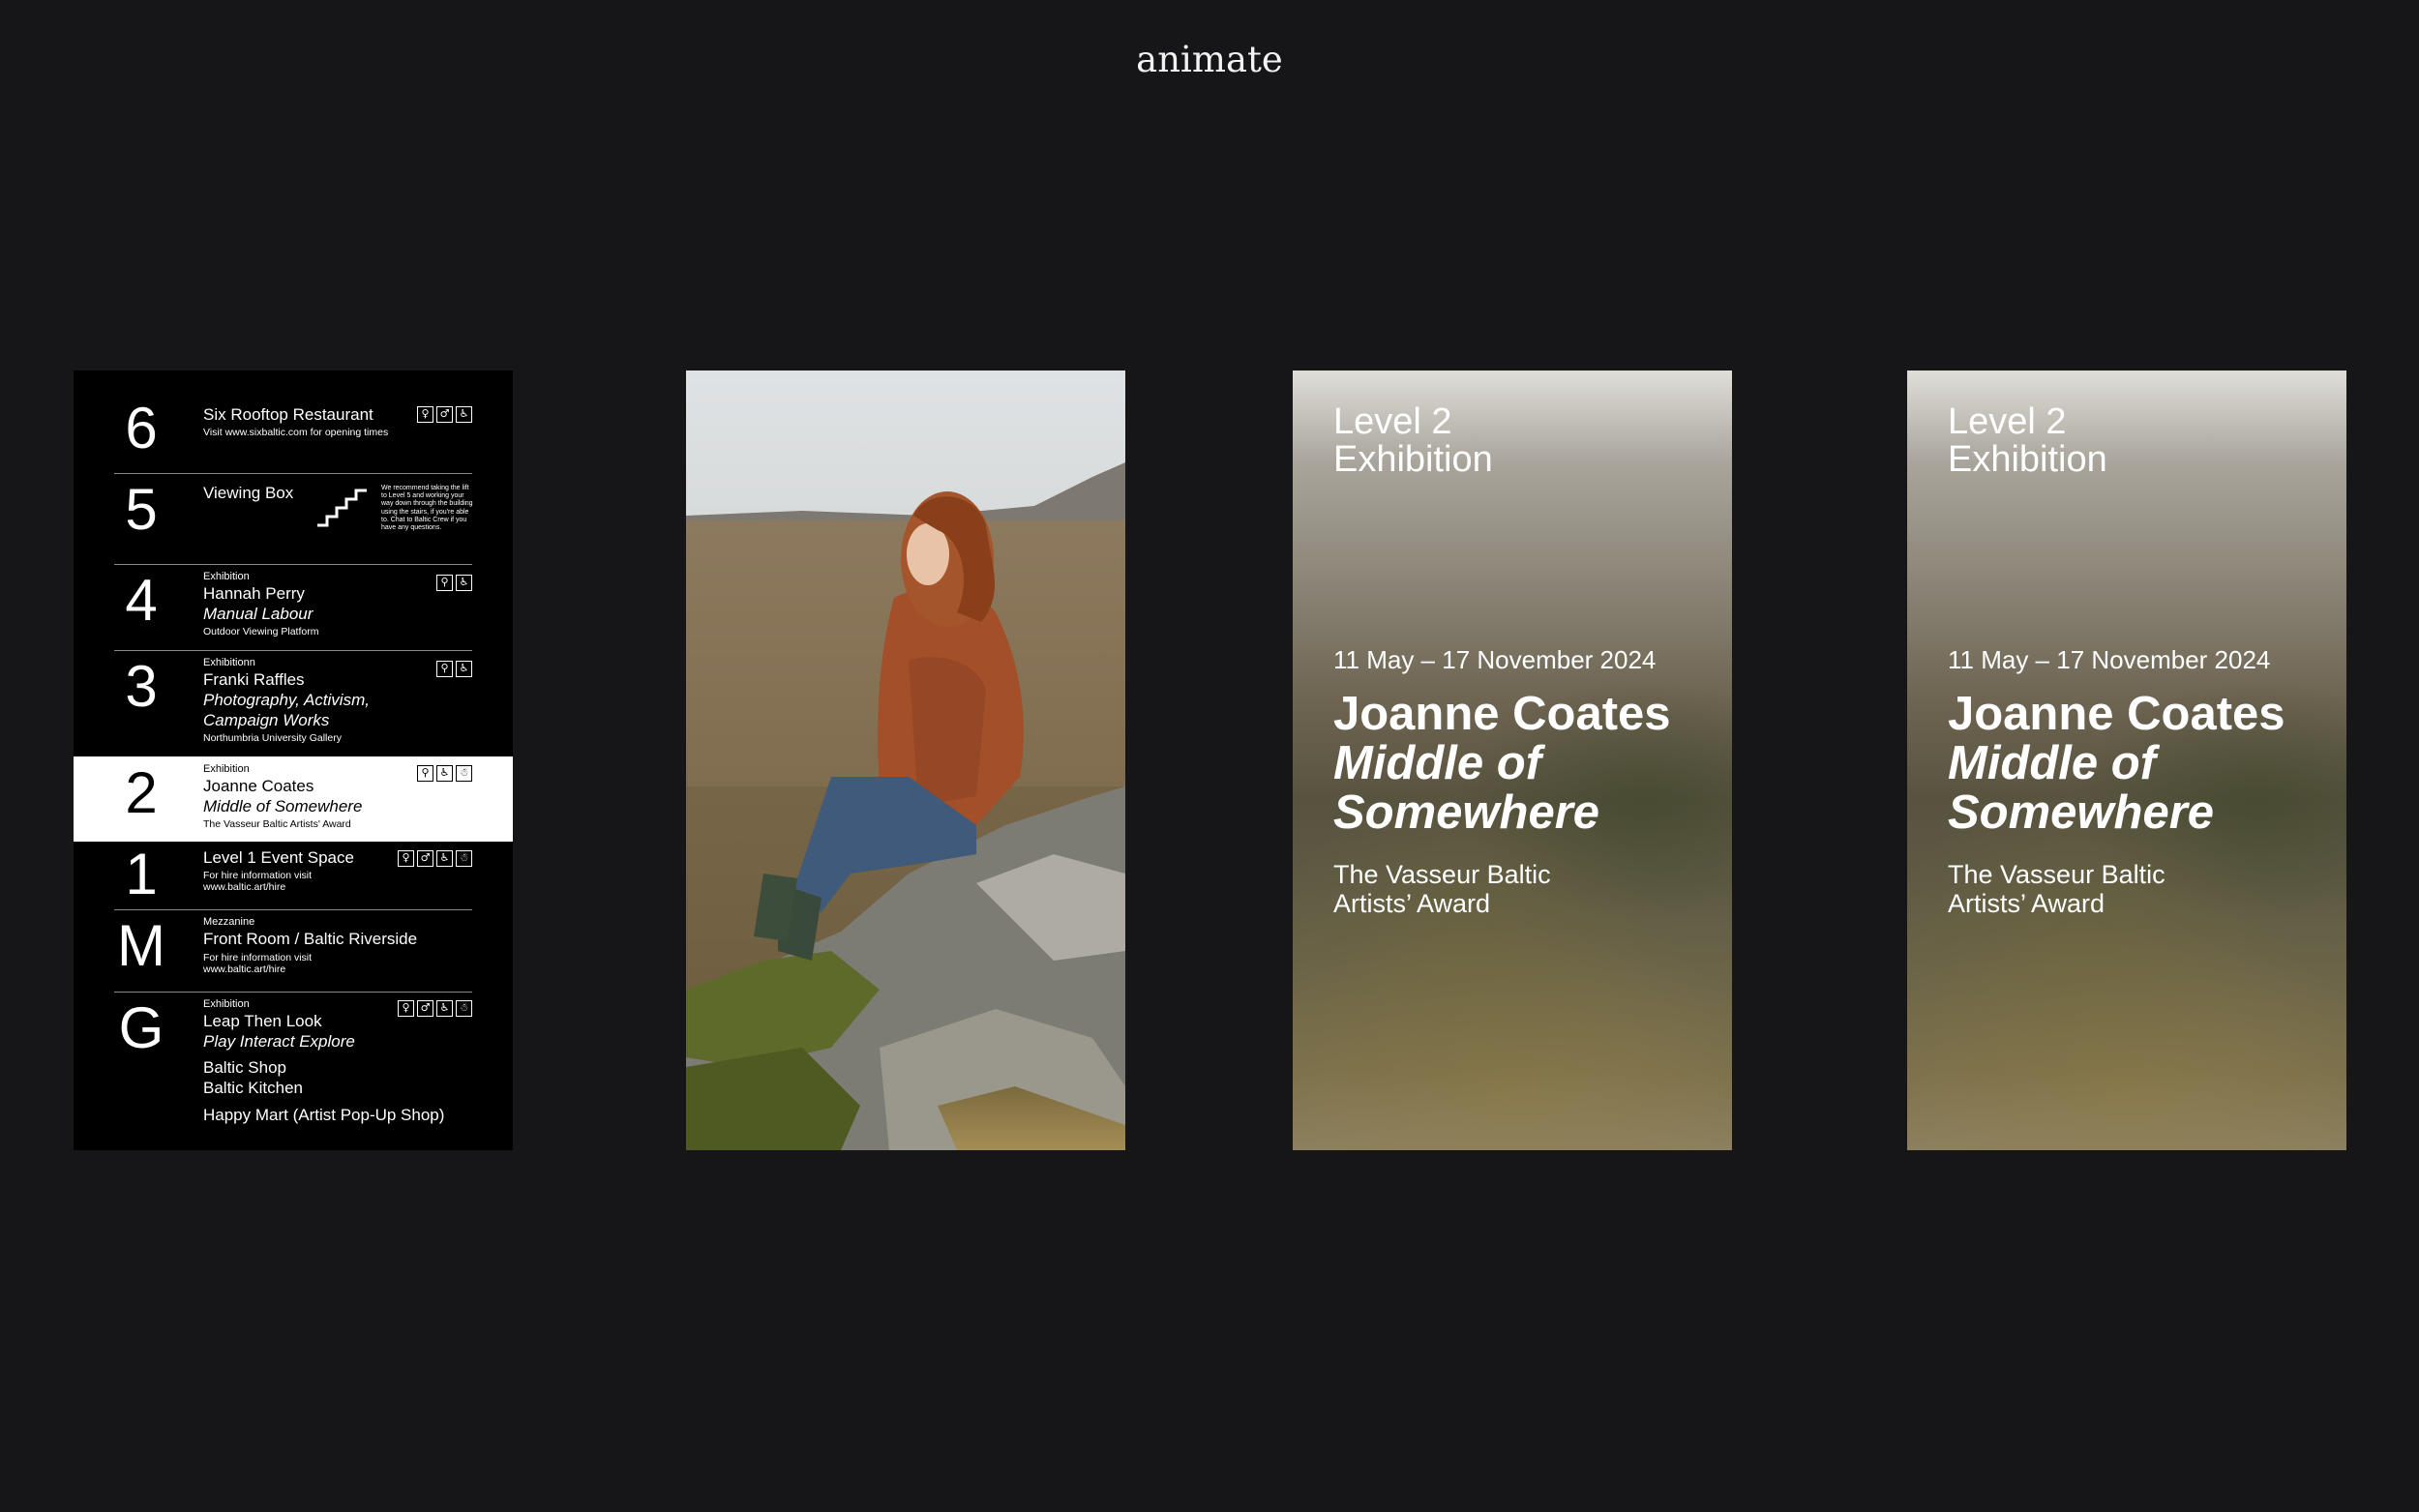  What do you see at coordinates (229, 922) in the screenshot?
I see `floor-label: Mezzanine` at bounding box center [229, 922].